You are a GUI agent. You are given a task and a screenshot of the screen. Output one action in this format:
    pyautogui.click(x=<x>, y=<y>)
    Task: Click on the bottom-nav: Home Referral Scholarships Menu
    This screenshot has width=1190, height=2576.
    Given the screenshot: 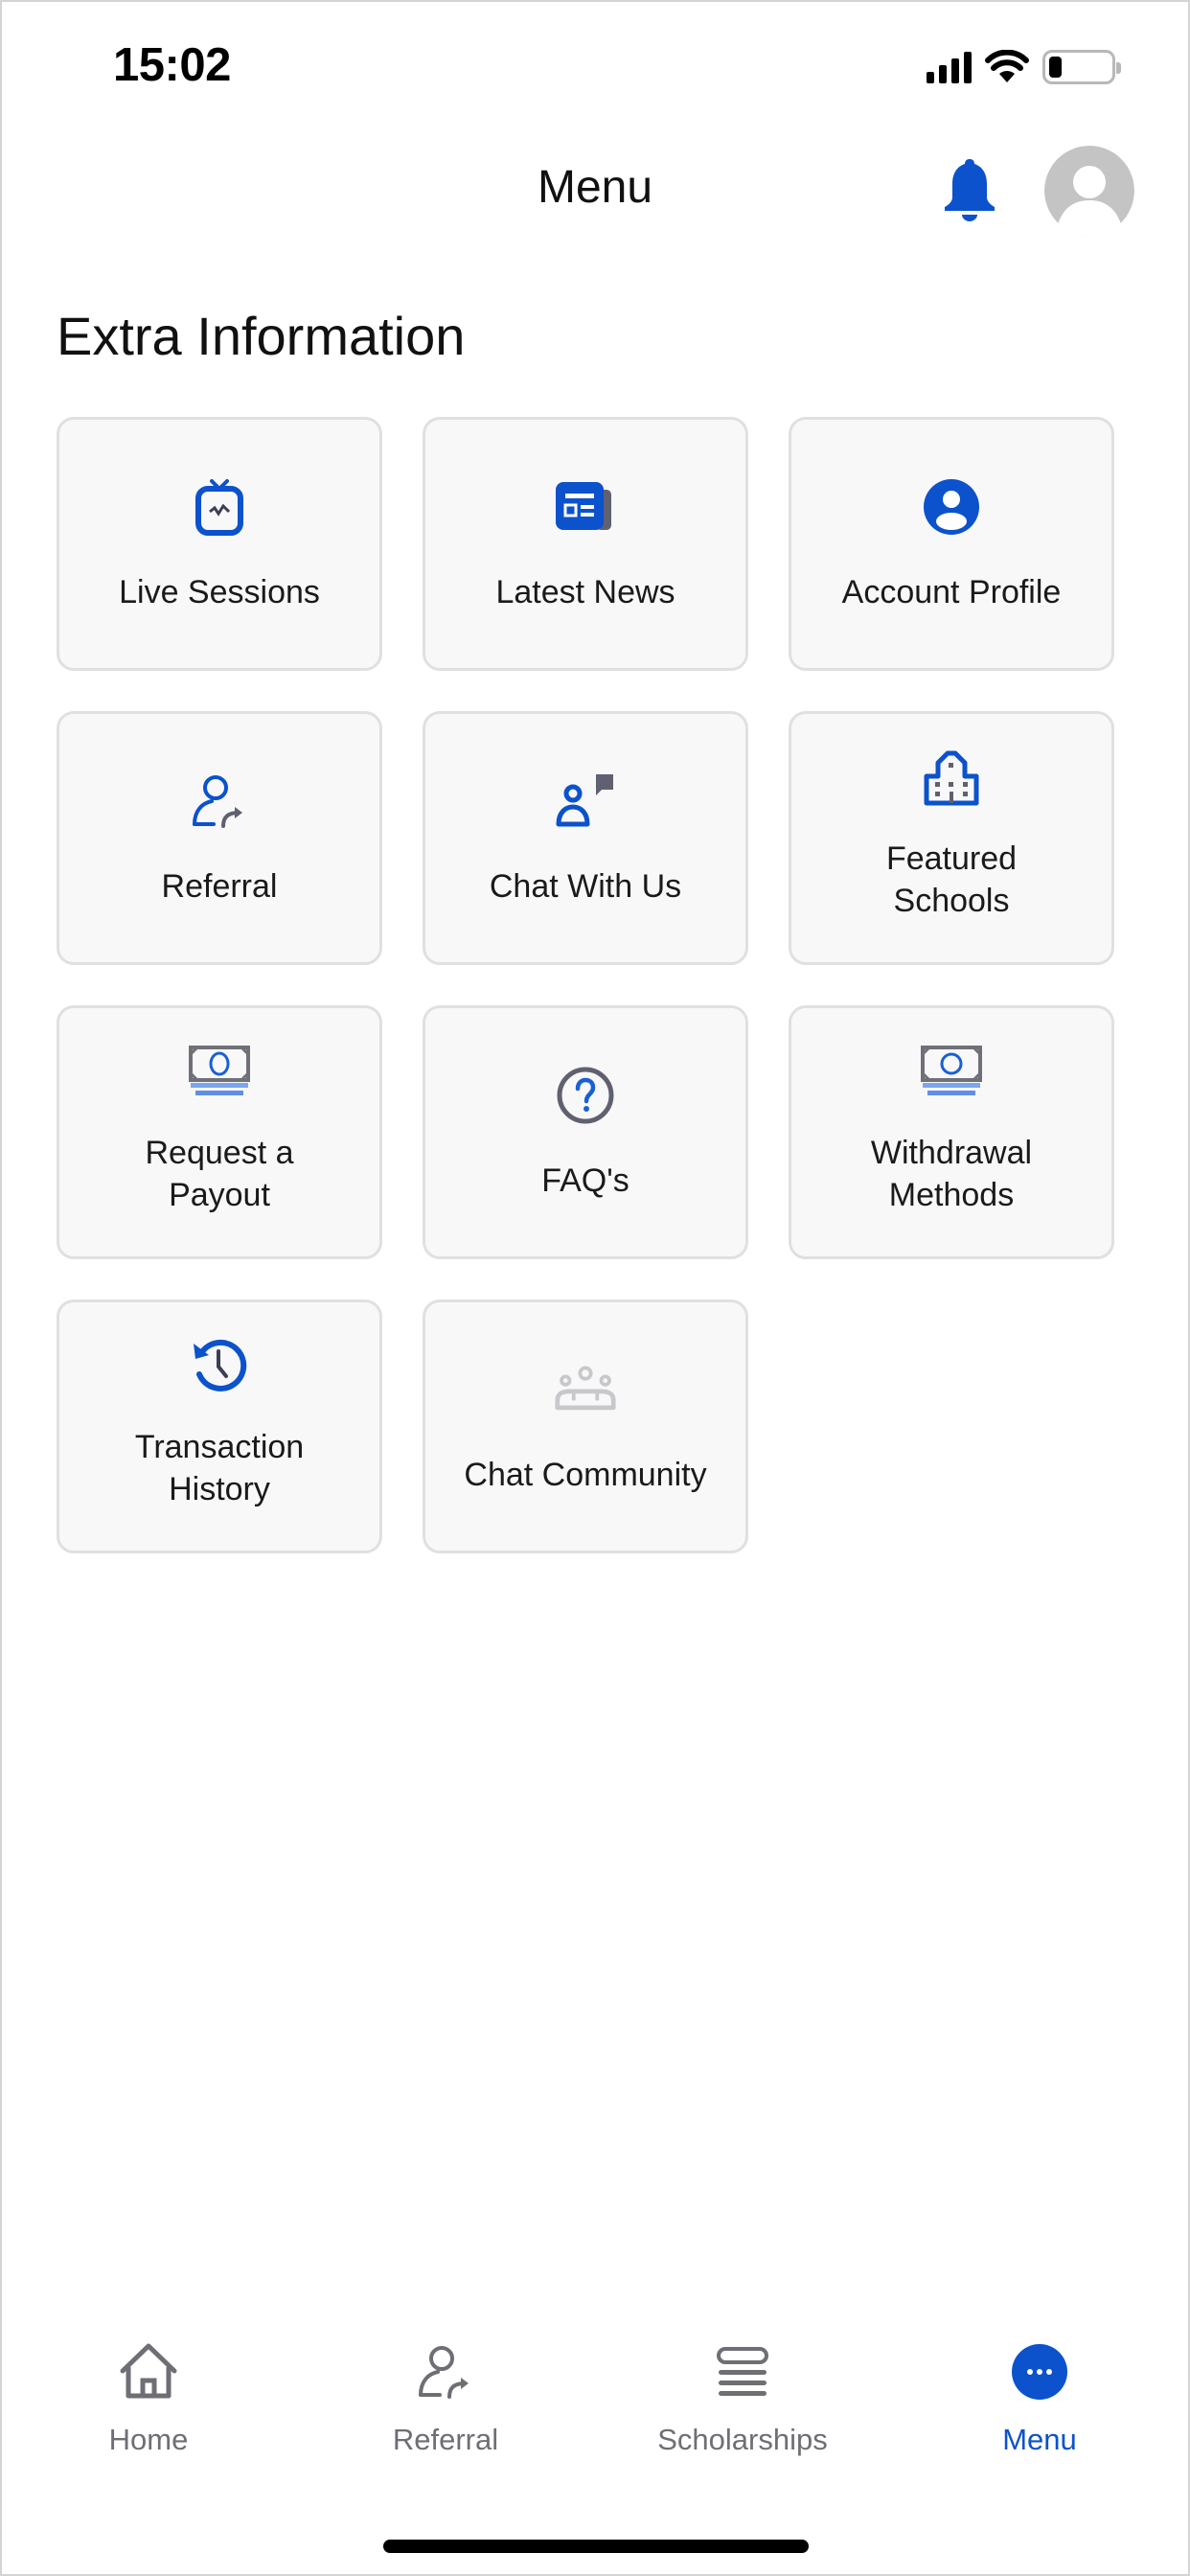 What is the action you would take?
    pyautogui.click(x=595, y=2405)
    